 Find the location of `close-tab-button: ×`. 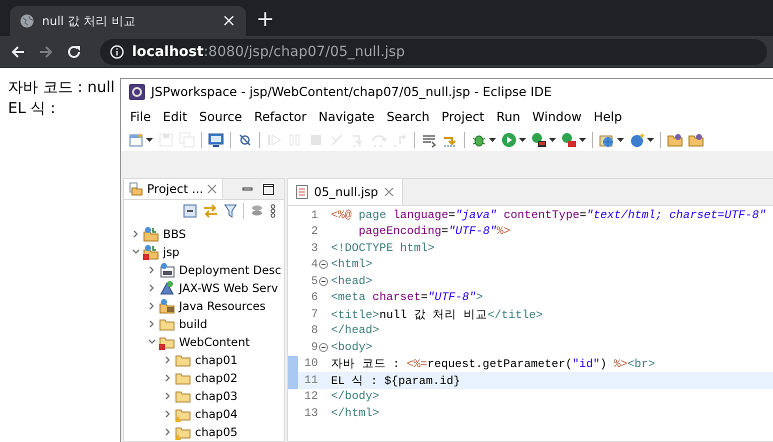

close-tab-button: × is located at coordinates (229, 21).